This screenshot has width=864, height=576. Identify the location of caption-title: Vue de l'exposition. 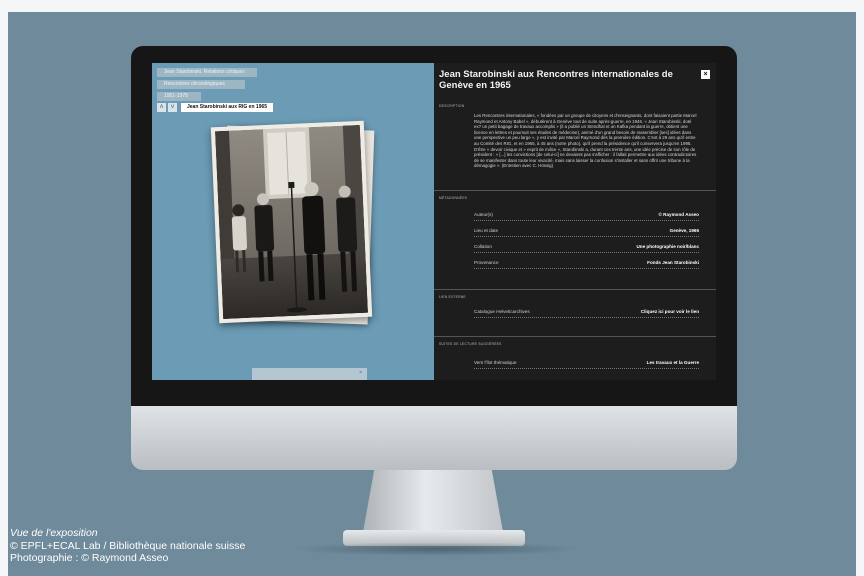
(54, 533).